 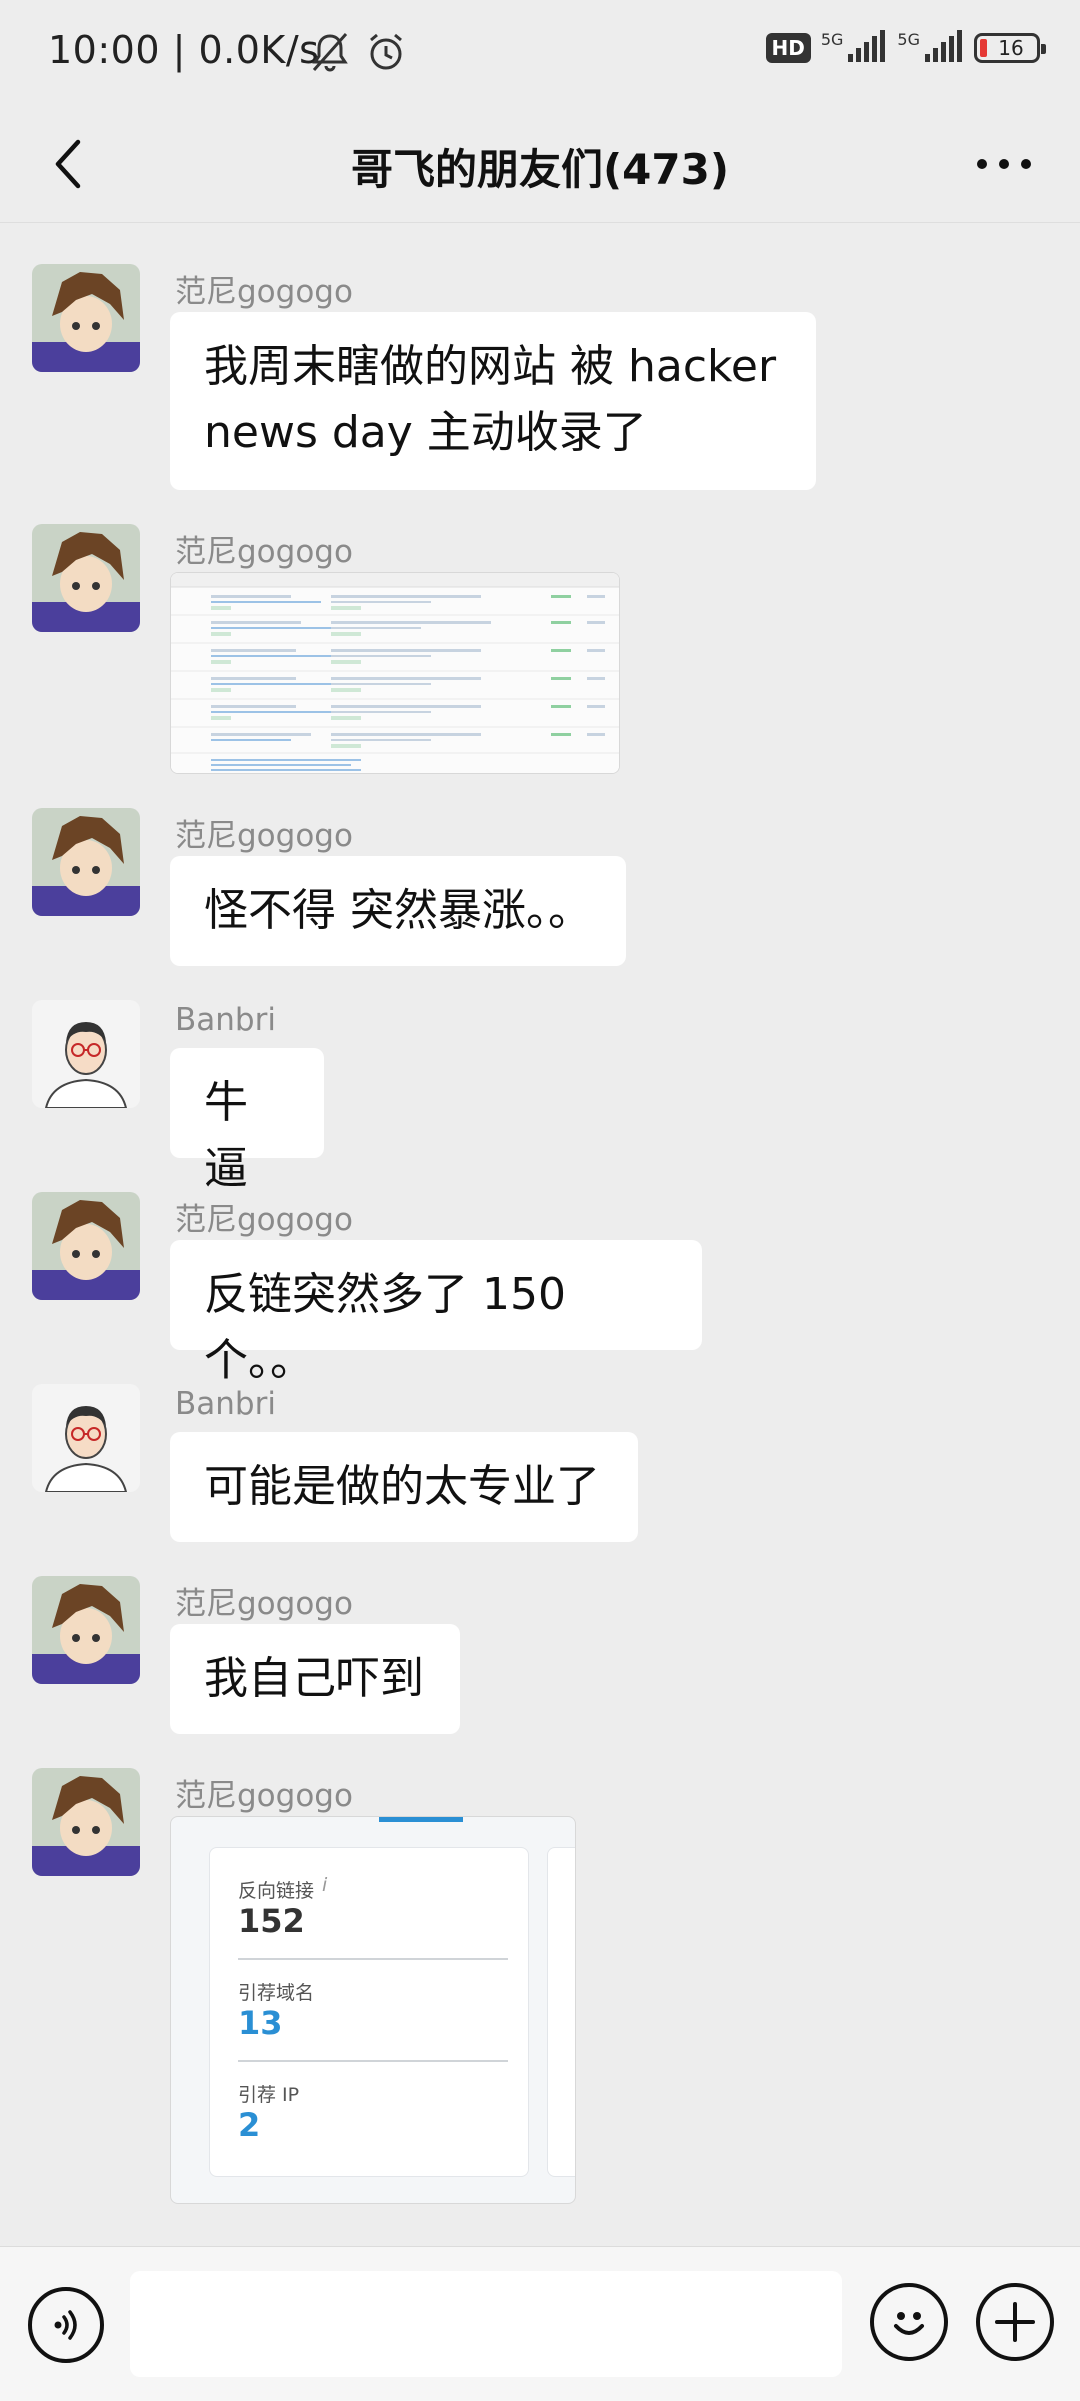 I want to click on message-input, so click(x=486, y=2324).